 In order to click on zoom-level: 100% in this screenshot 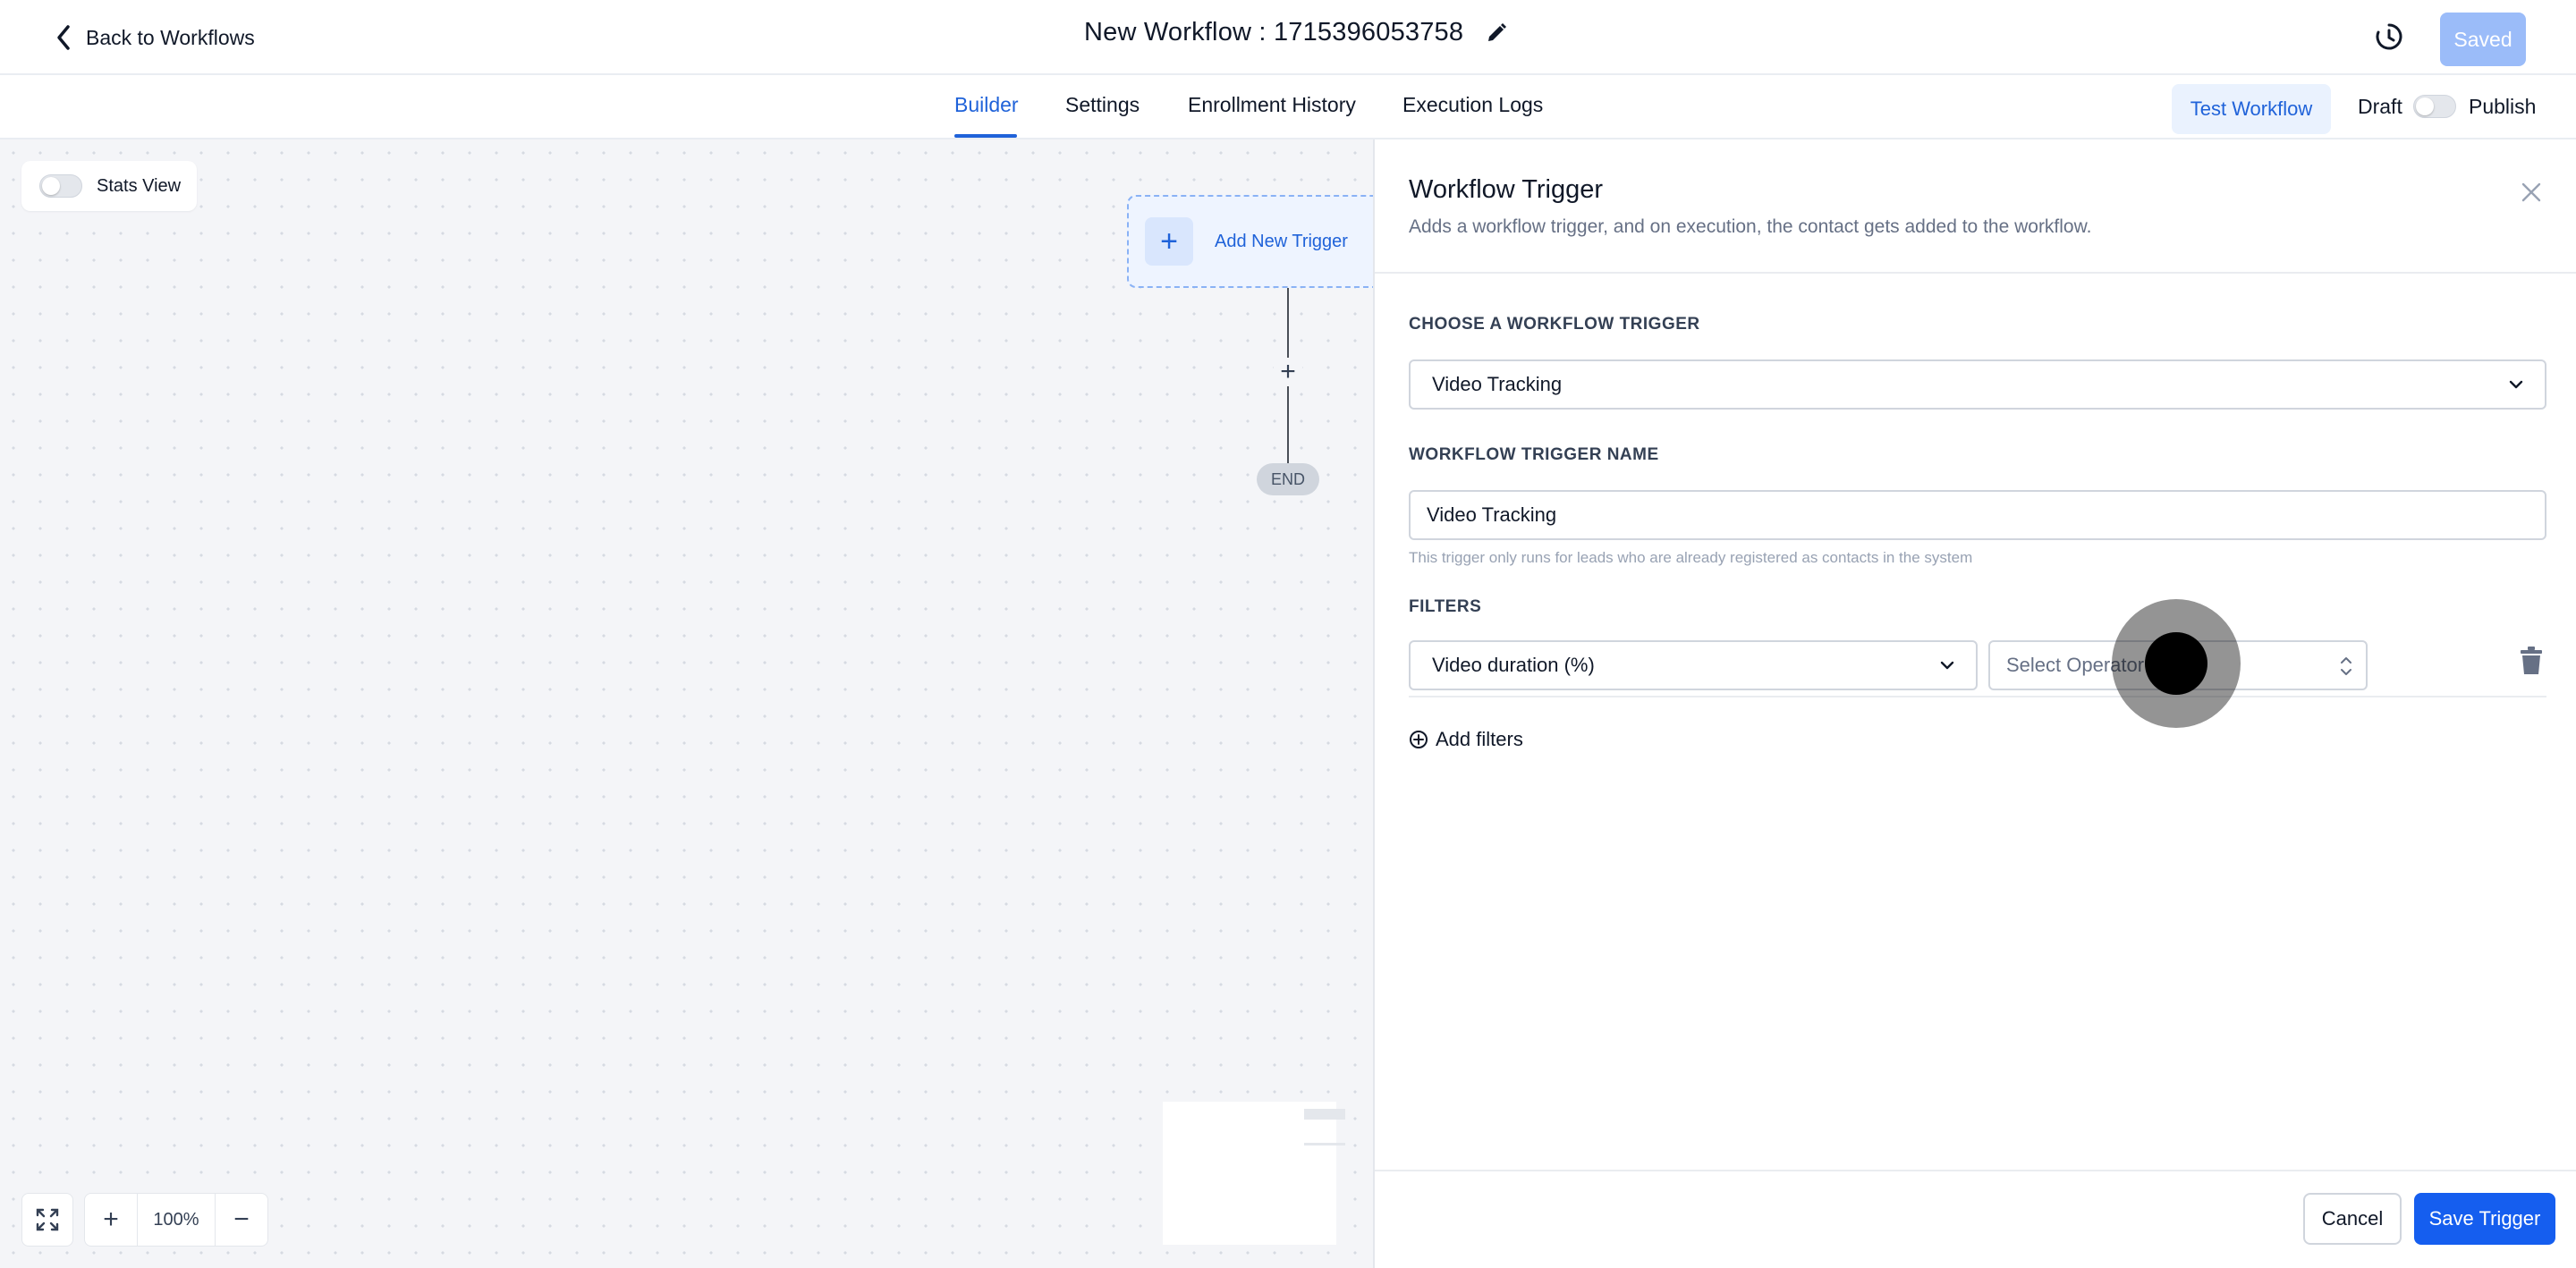, I will do `click(176, 1220)`.